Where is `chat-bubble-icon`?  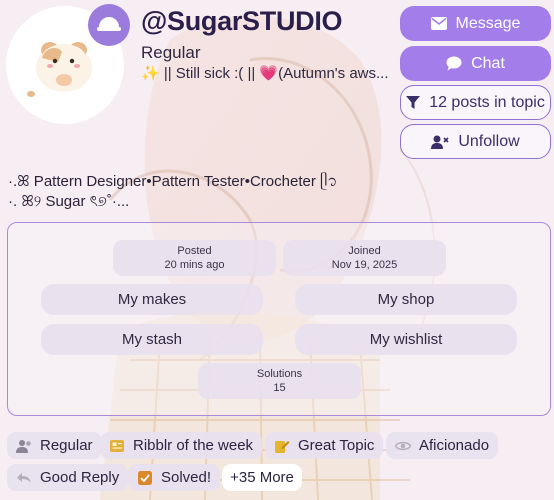
chat-bubble-icon is located at coordinates (454, 63).